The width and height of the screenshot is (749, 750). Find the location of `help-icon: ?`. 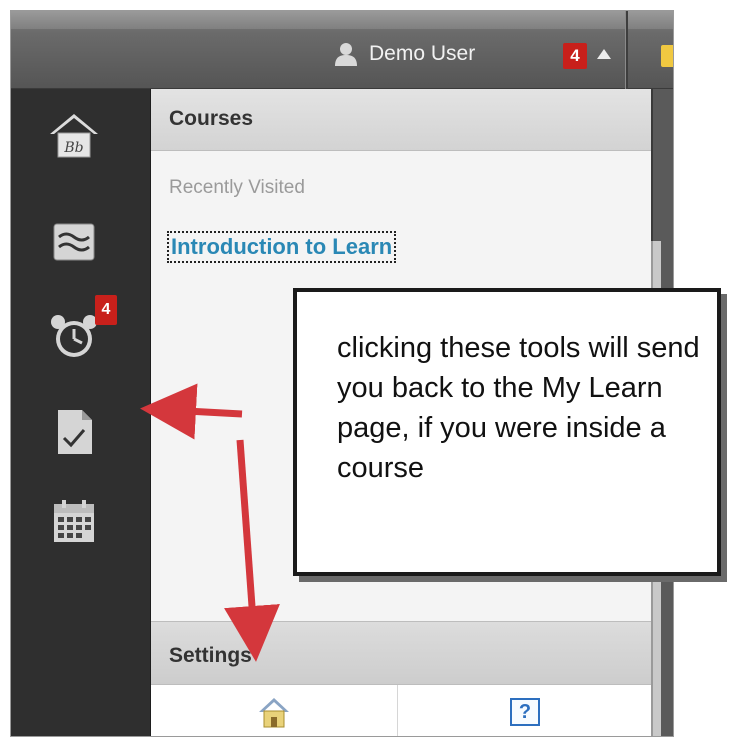

help-icon: ? is located at coordinates (525, 711).